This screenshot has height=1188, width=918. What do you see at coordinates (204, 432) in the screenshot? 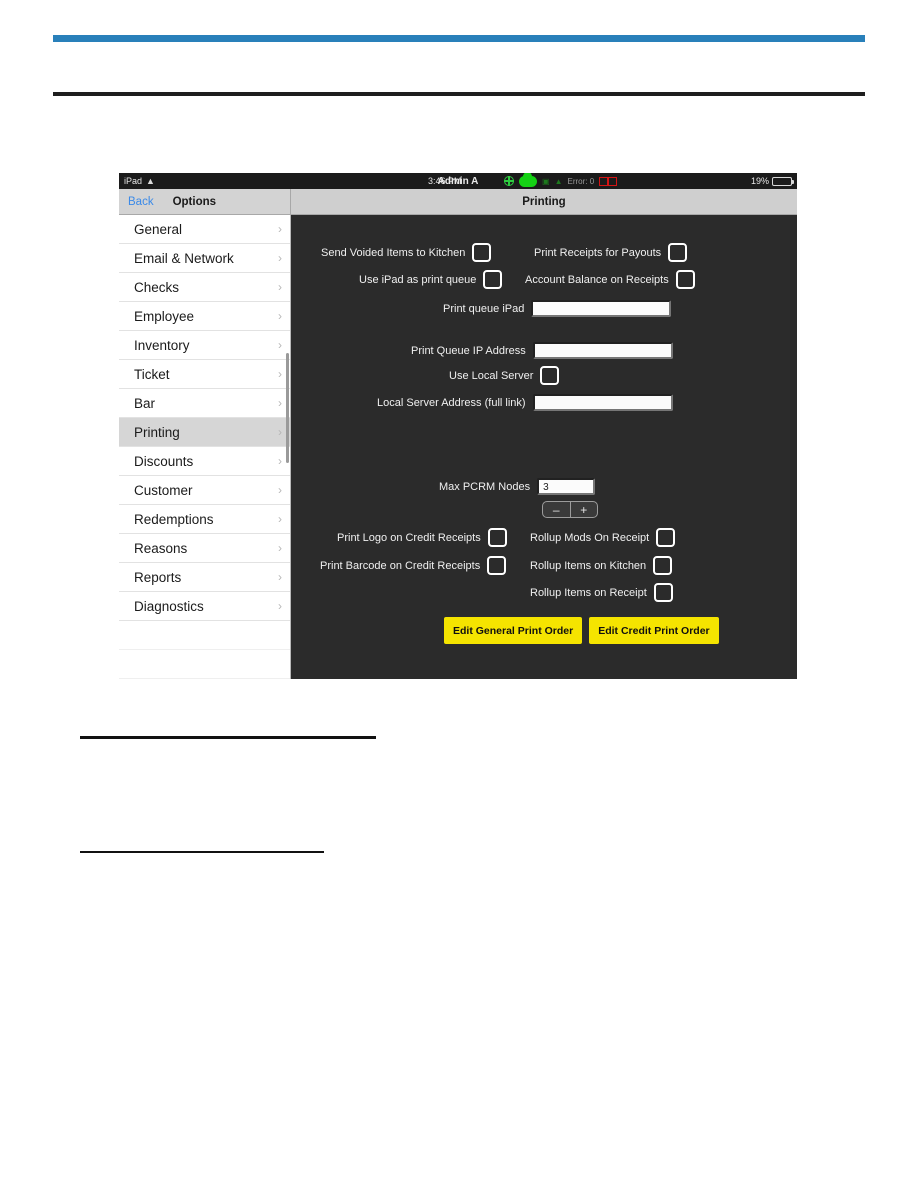
I see `sidebar-item-printing: Printing ›` at bounding box center [204, 432].